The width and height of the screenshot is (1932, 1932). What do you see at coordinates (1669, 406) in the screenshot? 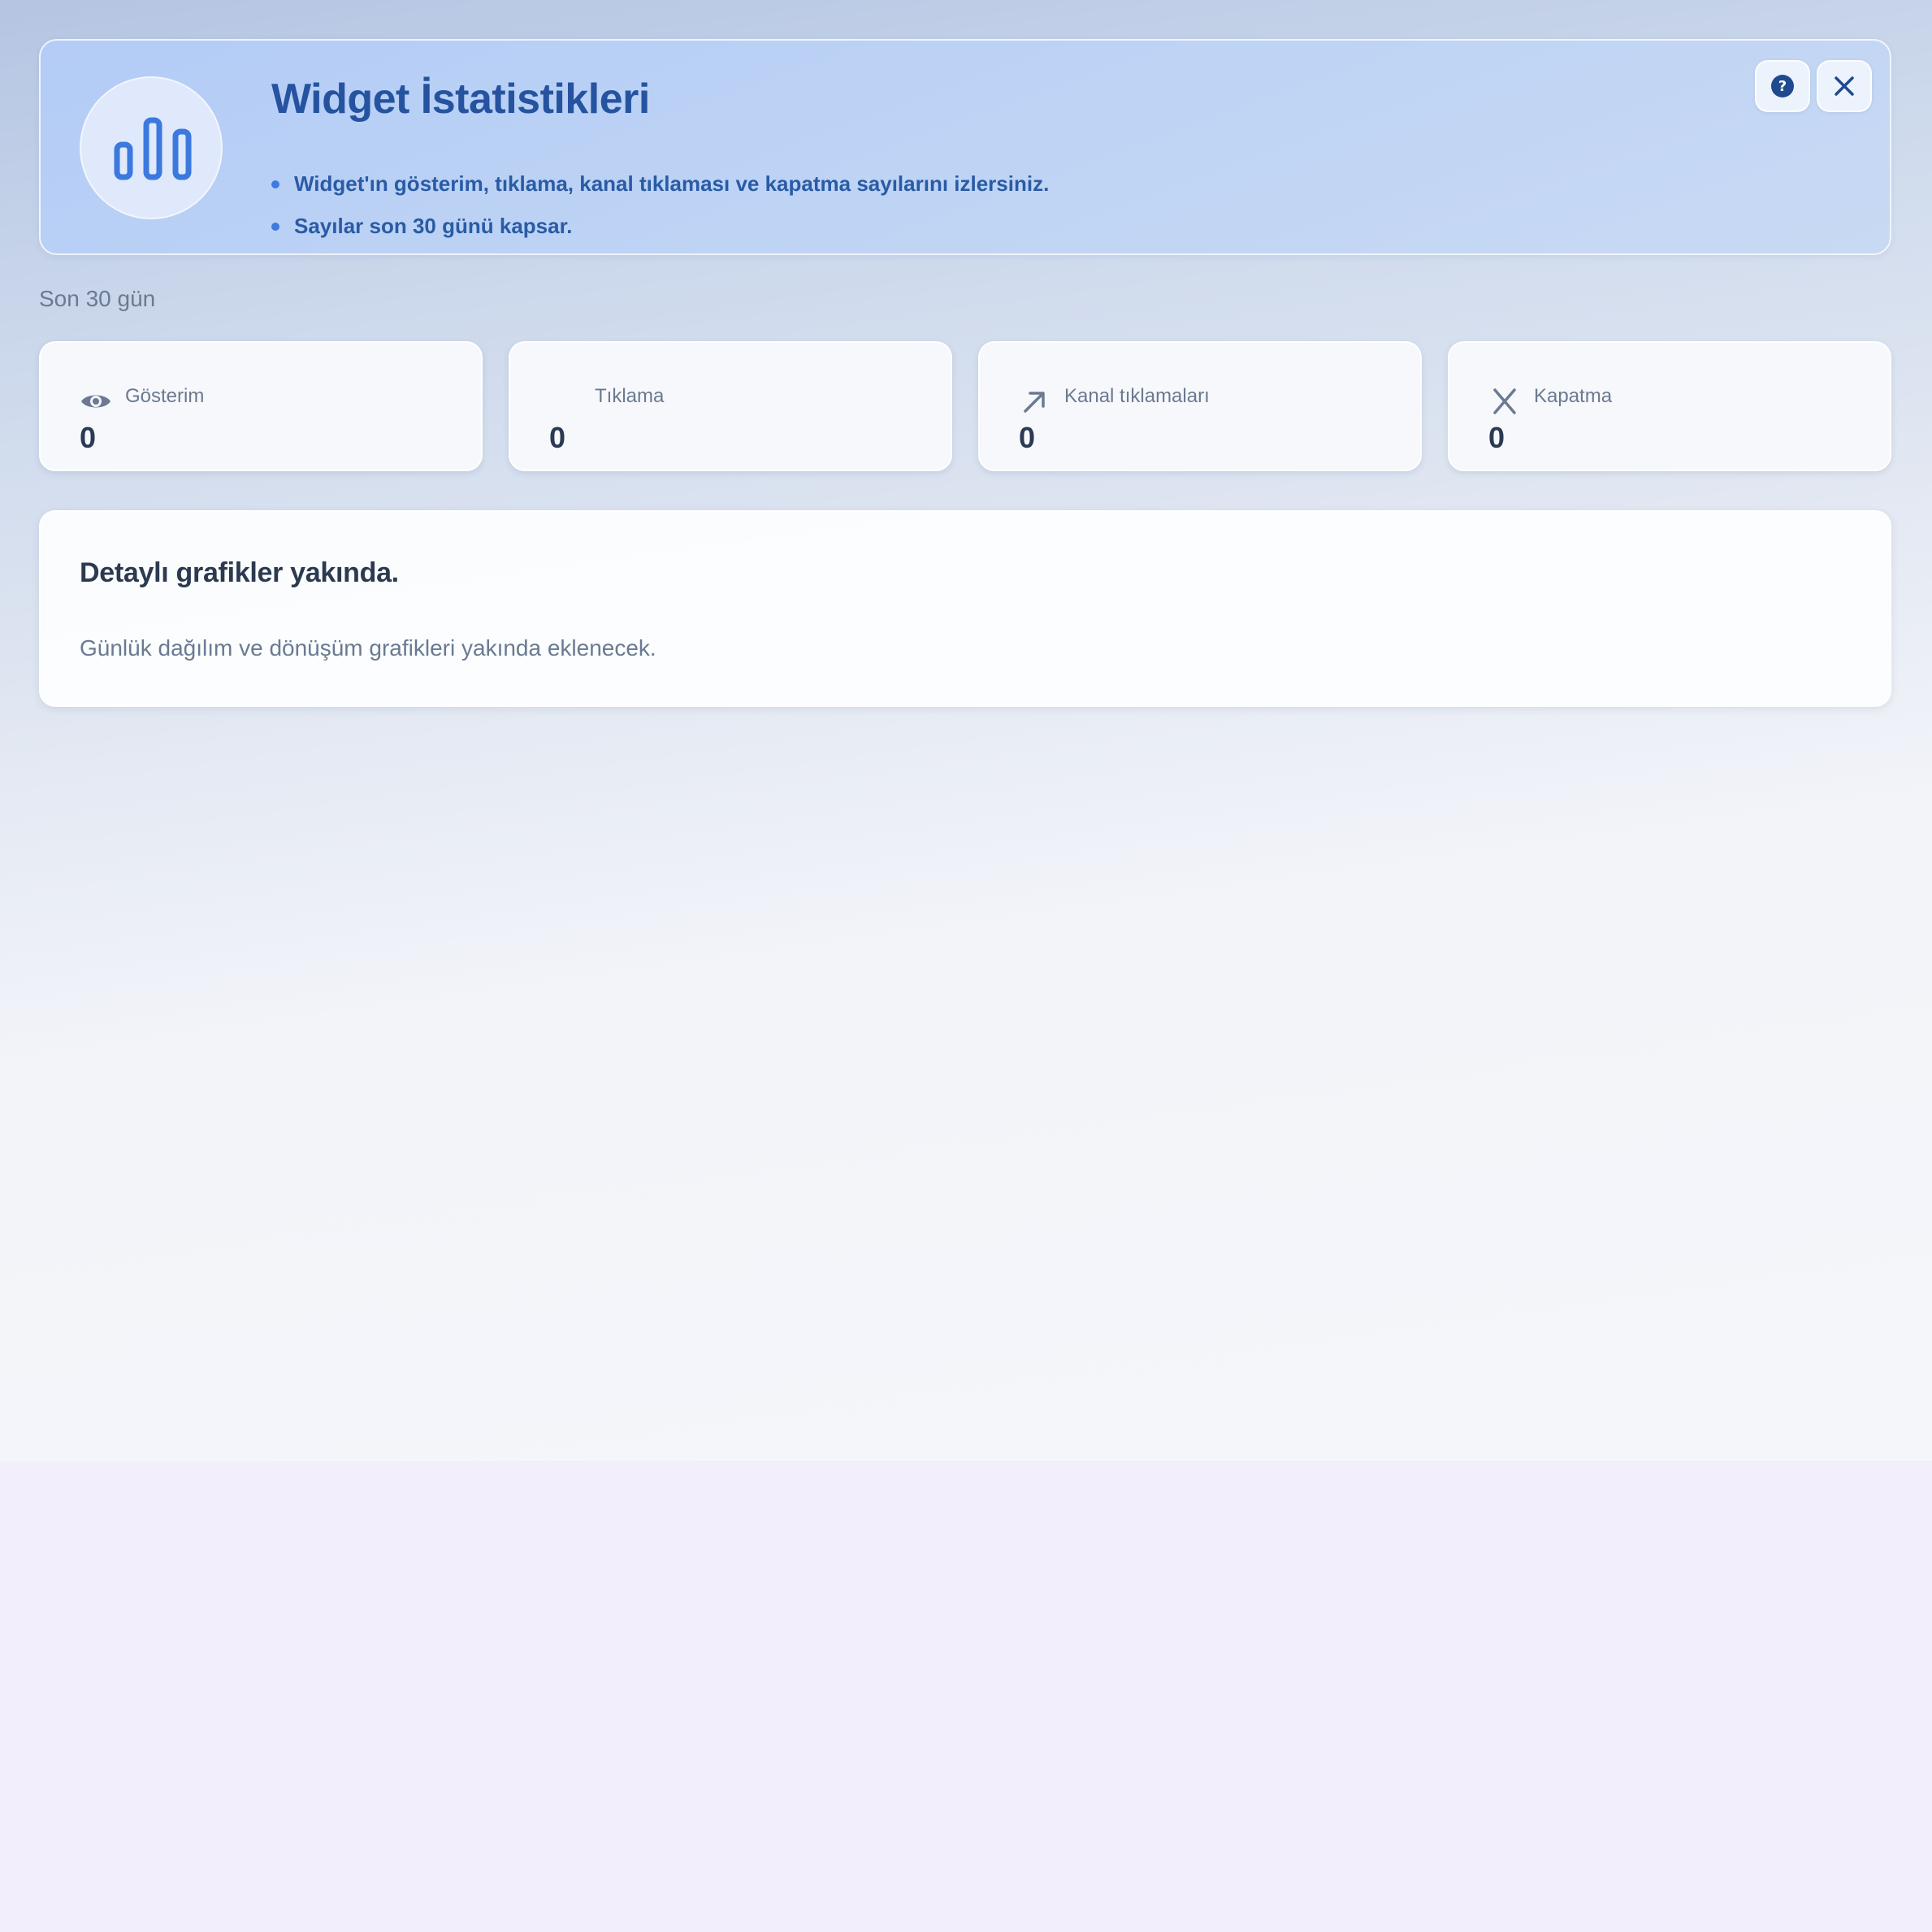
I see `stat-card-dismissals: Kapatma 0` at bounding box center [1669, 406].